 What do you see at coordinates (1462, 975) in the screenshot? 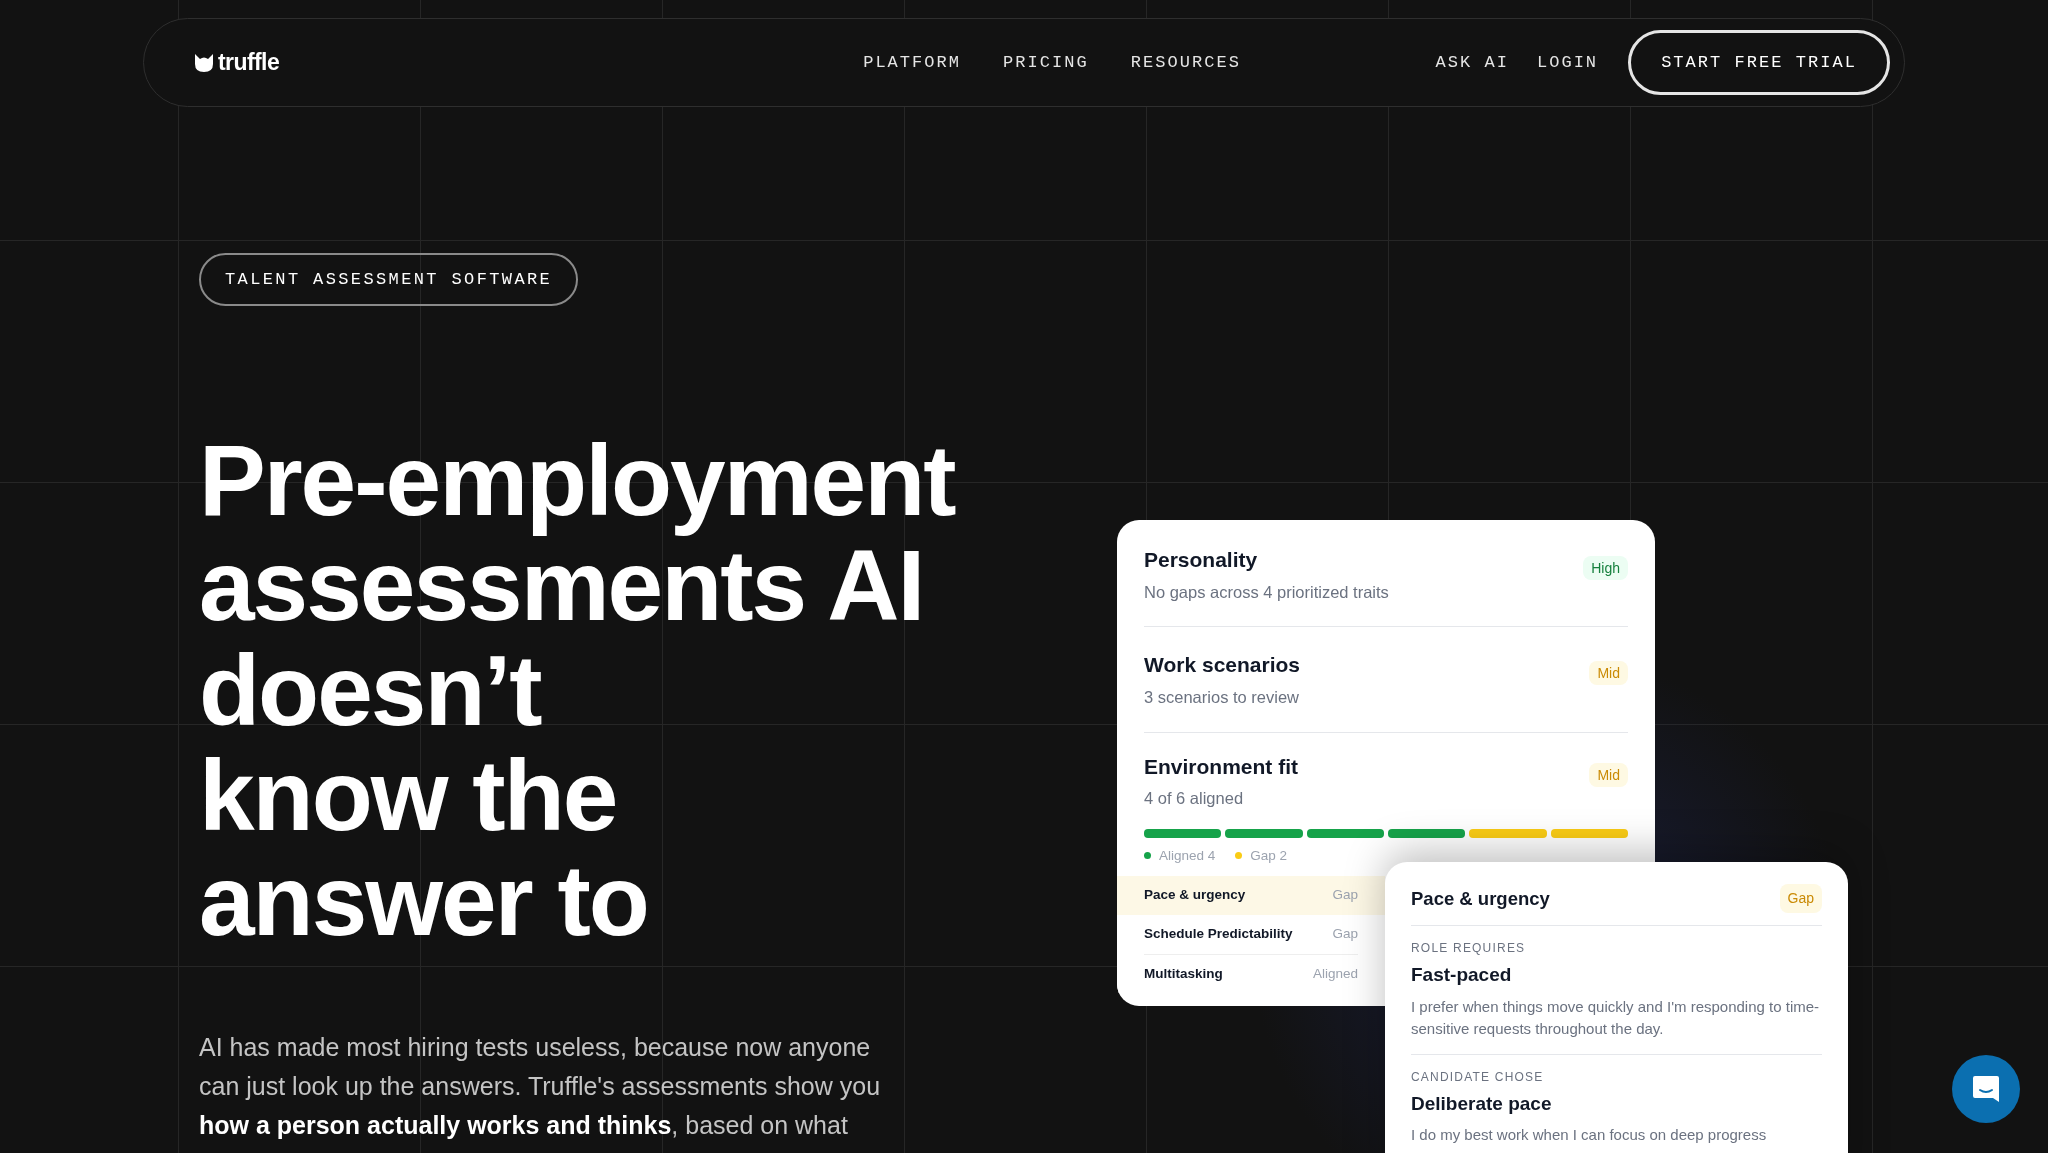
I see `block-title: Fast-paced` at bounding box center [1462, 975].